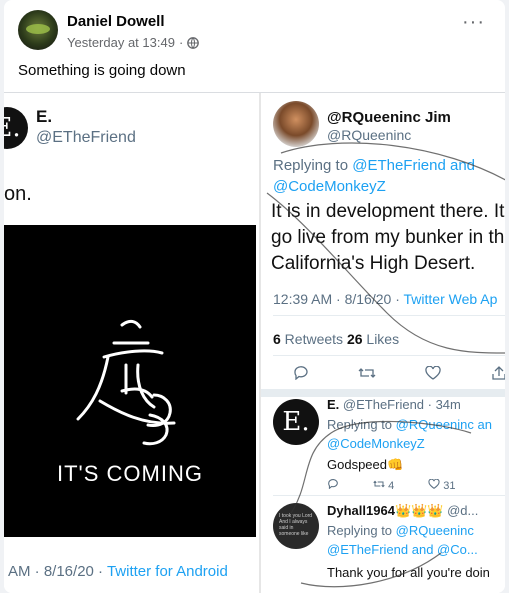 This screenshot has width=509, height=593. What do you see at coordinates (408, 572) in the screenshot?
I see `dyhall-reply-body: Thank you for all you're doin` at bounding box center [408, 572].